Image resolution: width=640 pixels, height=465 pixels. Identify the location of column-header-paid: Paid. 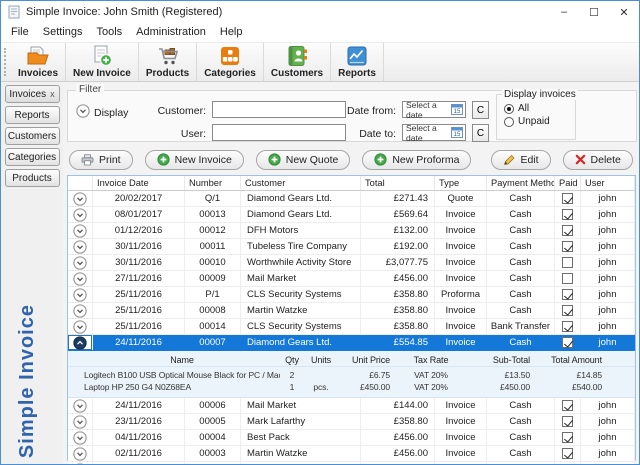
(568, 183).